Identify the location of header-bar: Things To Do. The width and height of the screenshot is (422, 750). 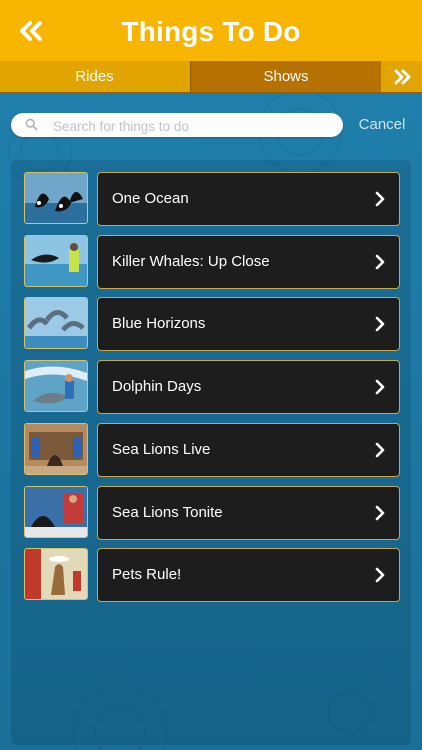
(211, 30).